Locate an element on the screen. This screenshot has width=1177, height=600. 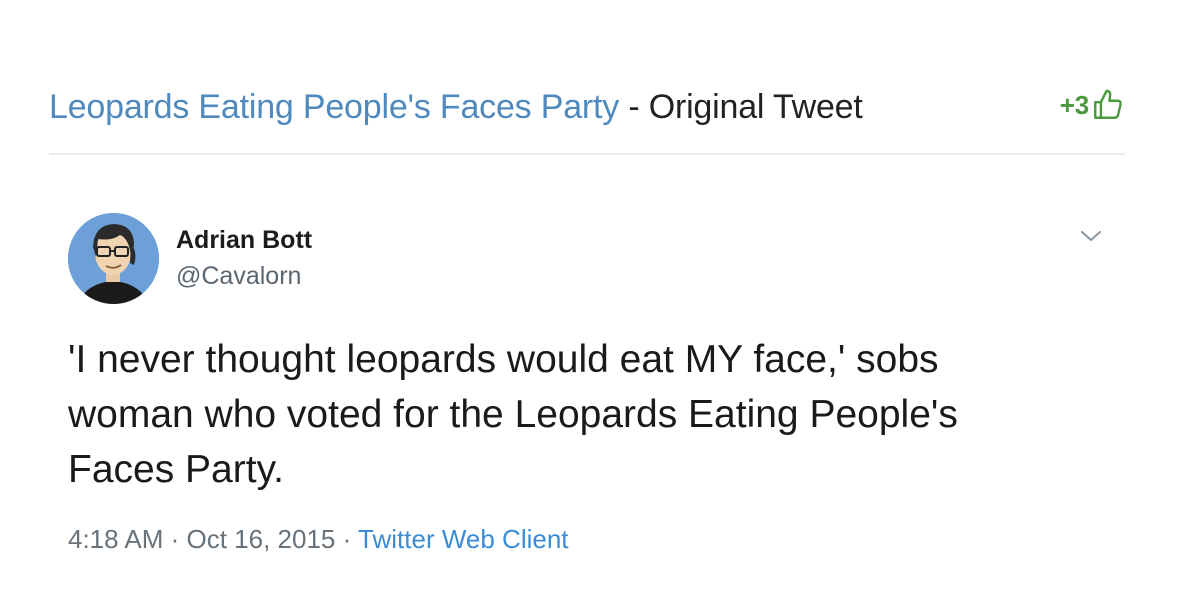
avatar-illustration is located at coordinates (113, 258).